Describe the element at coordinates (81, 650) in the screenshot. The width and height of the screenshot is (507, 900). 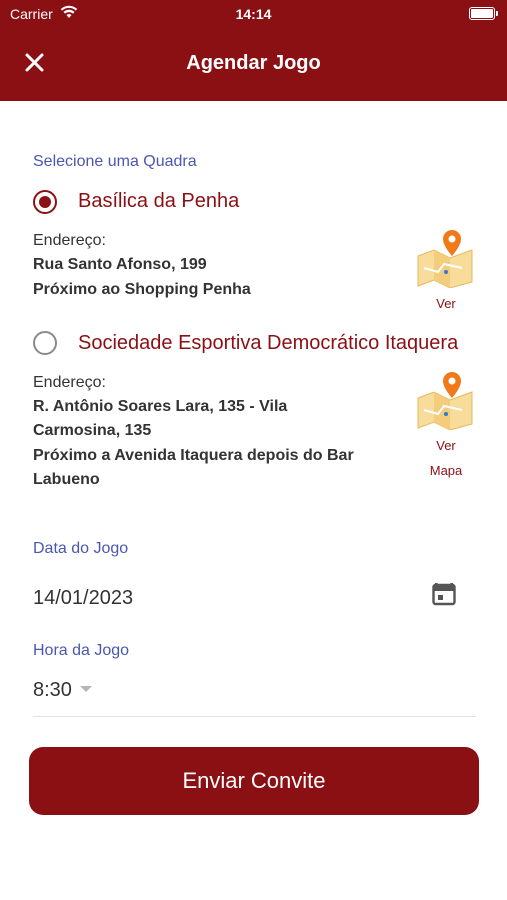
I see `time-label: Hora da Jogo` at that location.